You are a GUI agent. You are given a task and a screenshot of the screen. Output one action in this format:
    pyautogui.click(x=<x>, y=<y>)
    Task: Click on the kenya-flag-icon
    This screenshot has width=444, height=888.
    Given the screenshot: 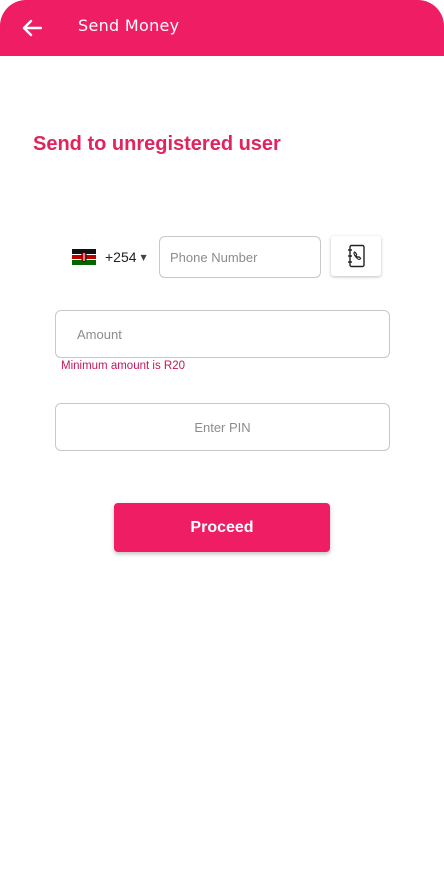 What is the action you would take?
    pyautogui.click(x=84, y=257)
    